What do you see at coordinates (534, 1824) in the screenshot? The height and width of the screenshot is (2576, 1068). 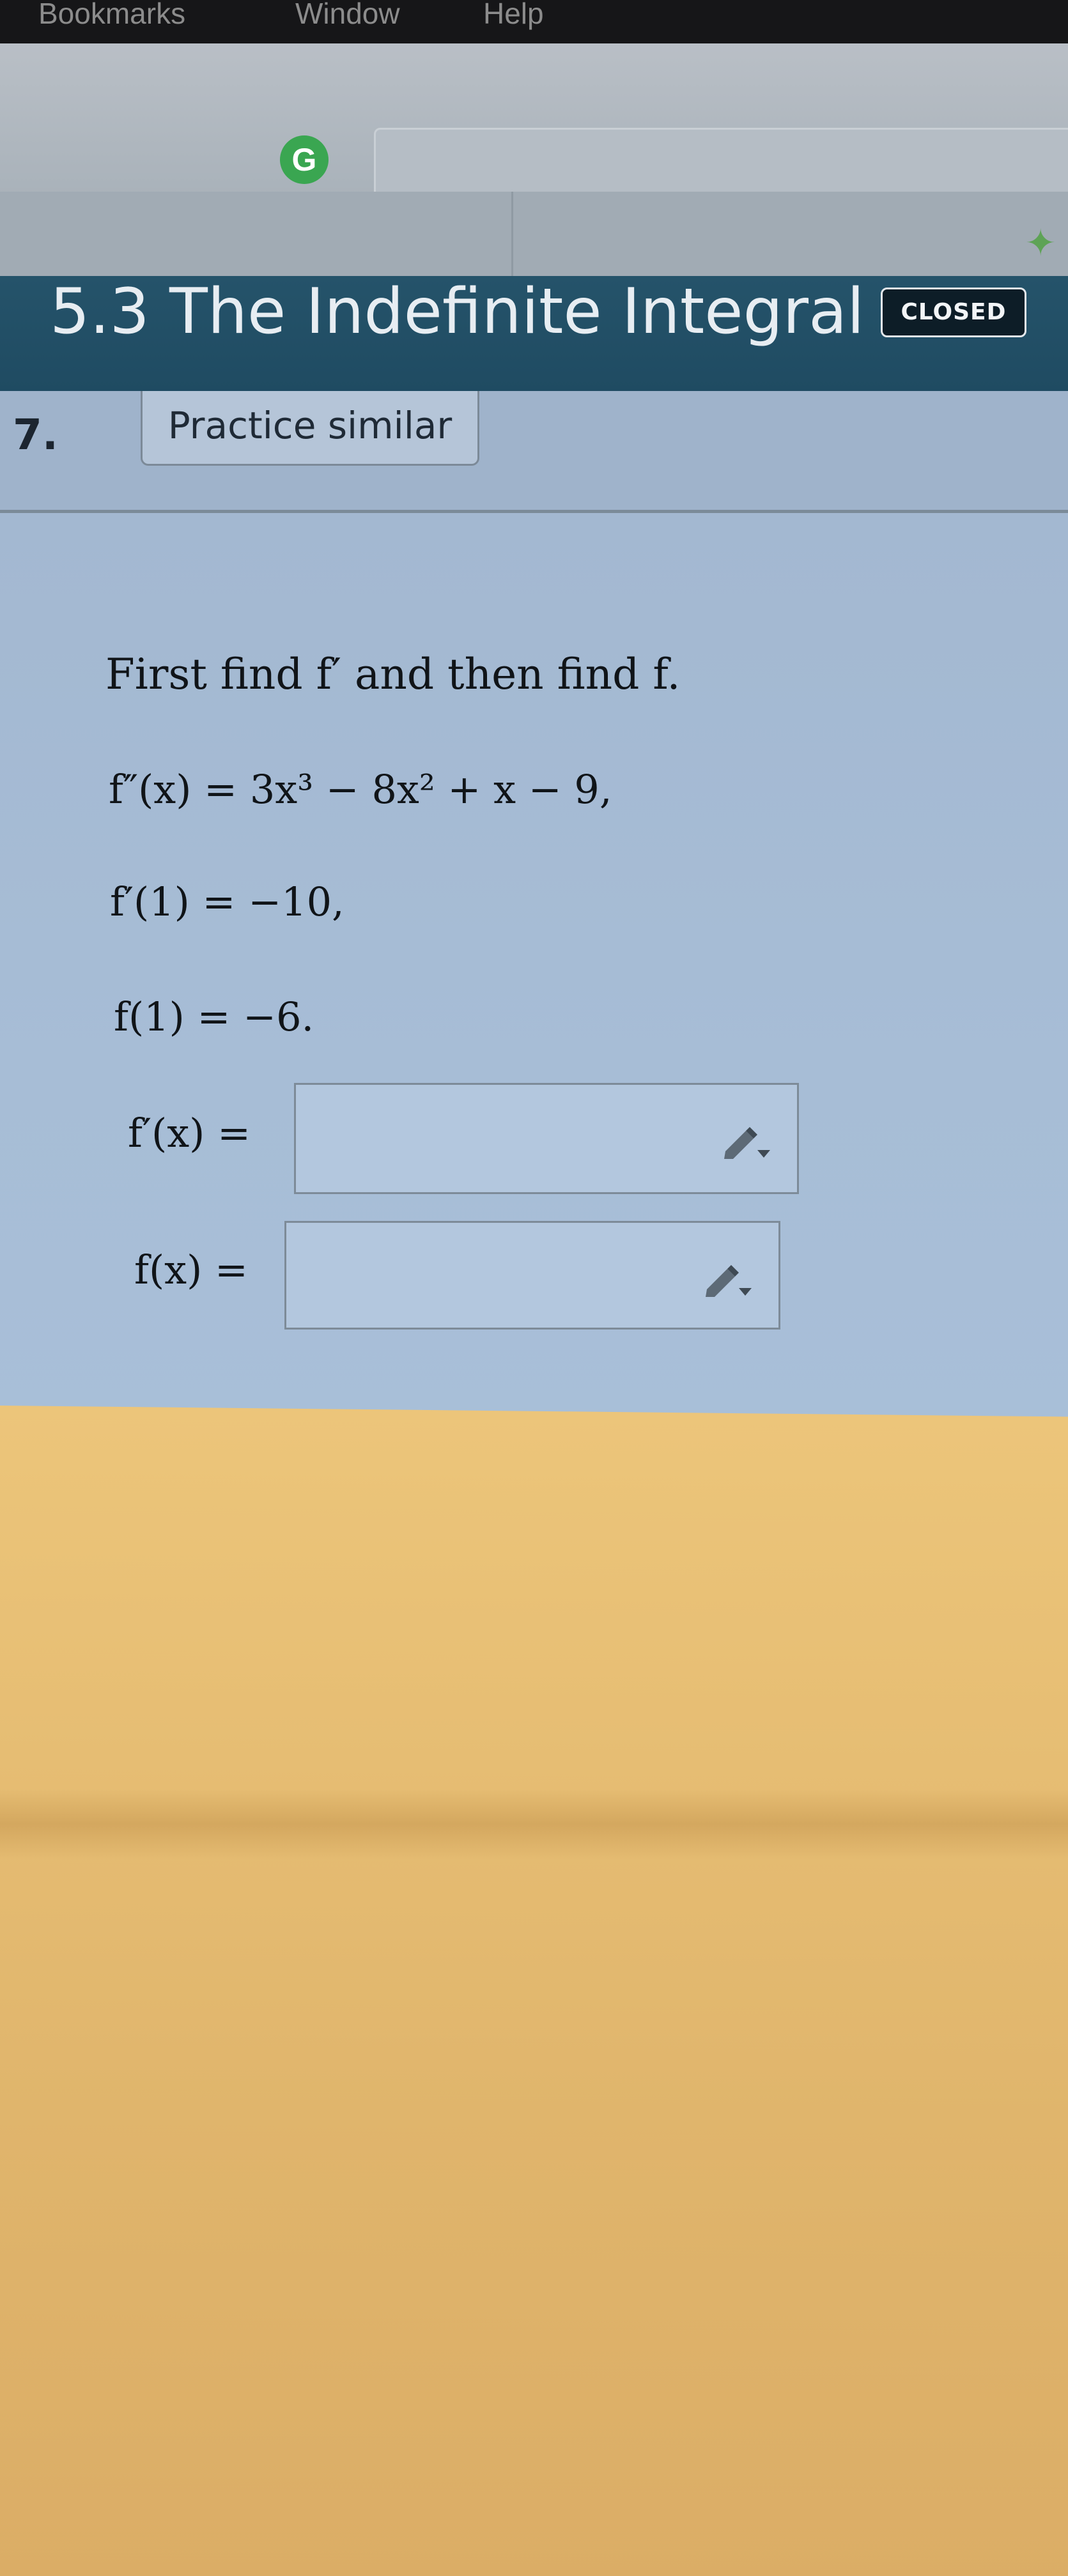 I see `paper-fold-shadow` at bounding box center [534, 1824].